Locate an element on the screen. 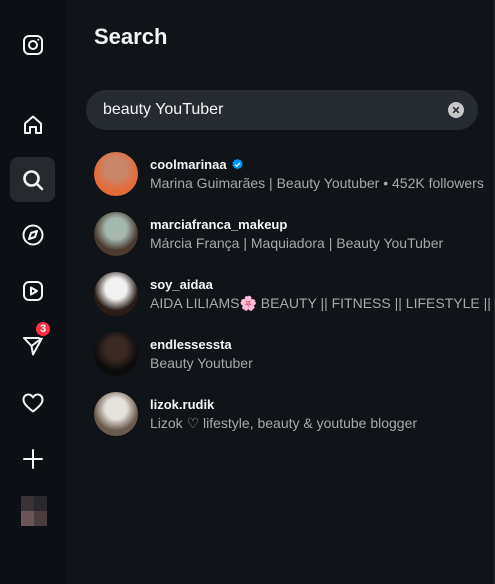  sidebar: 3 is located at coordinates (33, 292).